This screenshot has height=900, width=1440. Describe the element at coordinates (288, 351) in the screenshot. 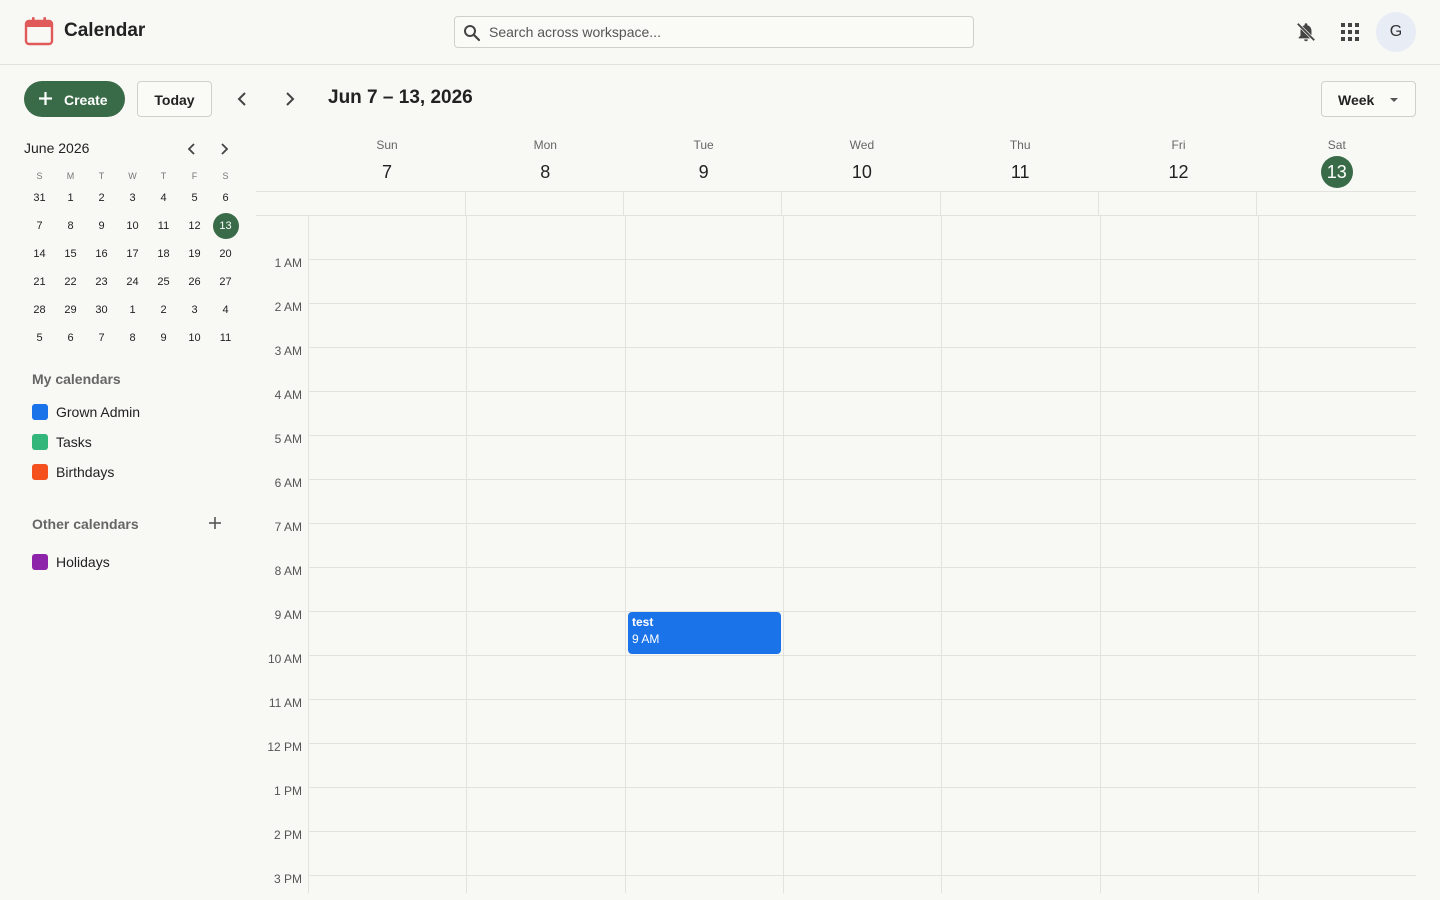

I see `hour-label: 3 AM` at that location.